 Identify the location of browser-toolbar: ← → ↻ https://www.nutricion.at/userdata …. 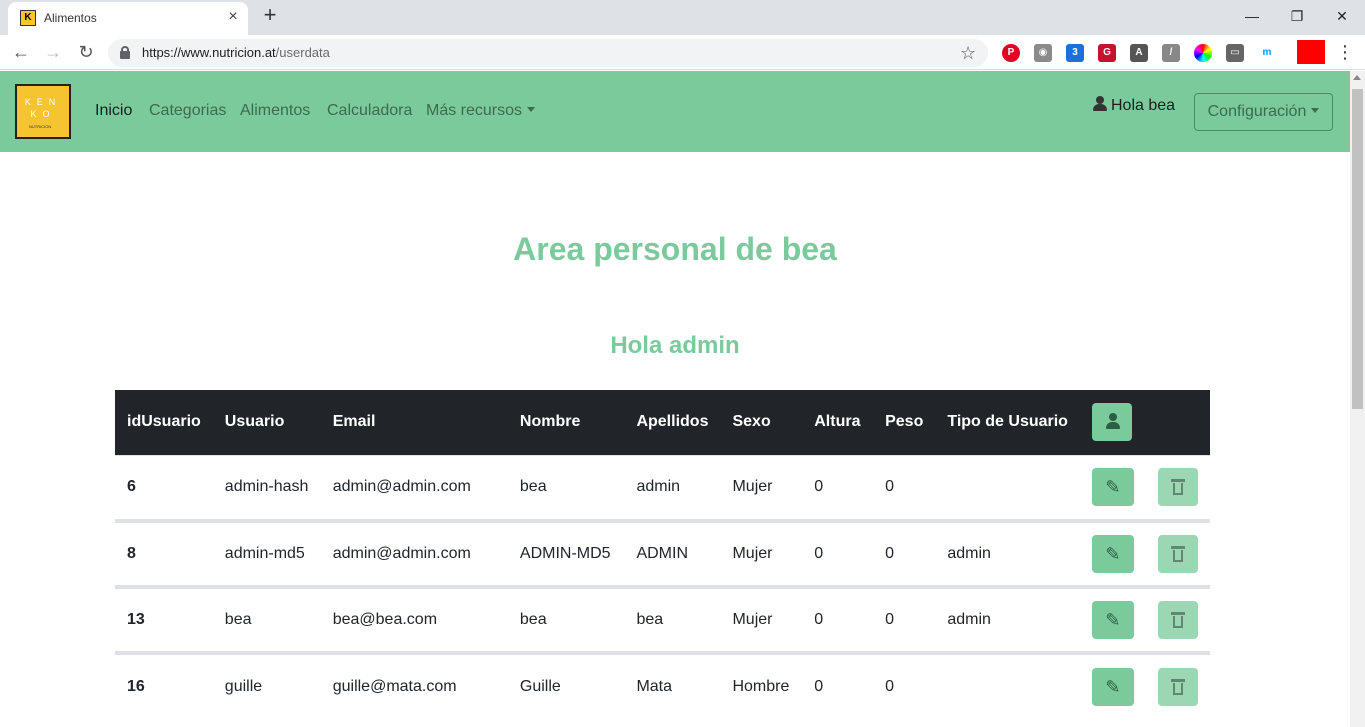
(682, 52).